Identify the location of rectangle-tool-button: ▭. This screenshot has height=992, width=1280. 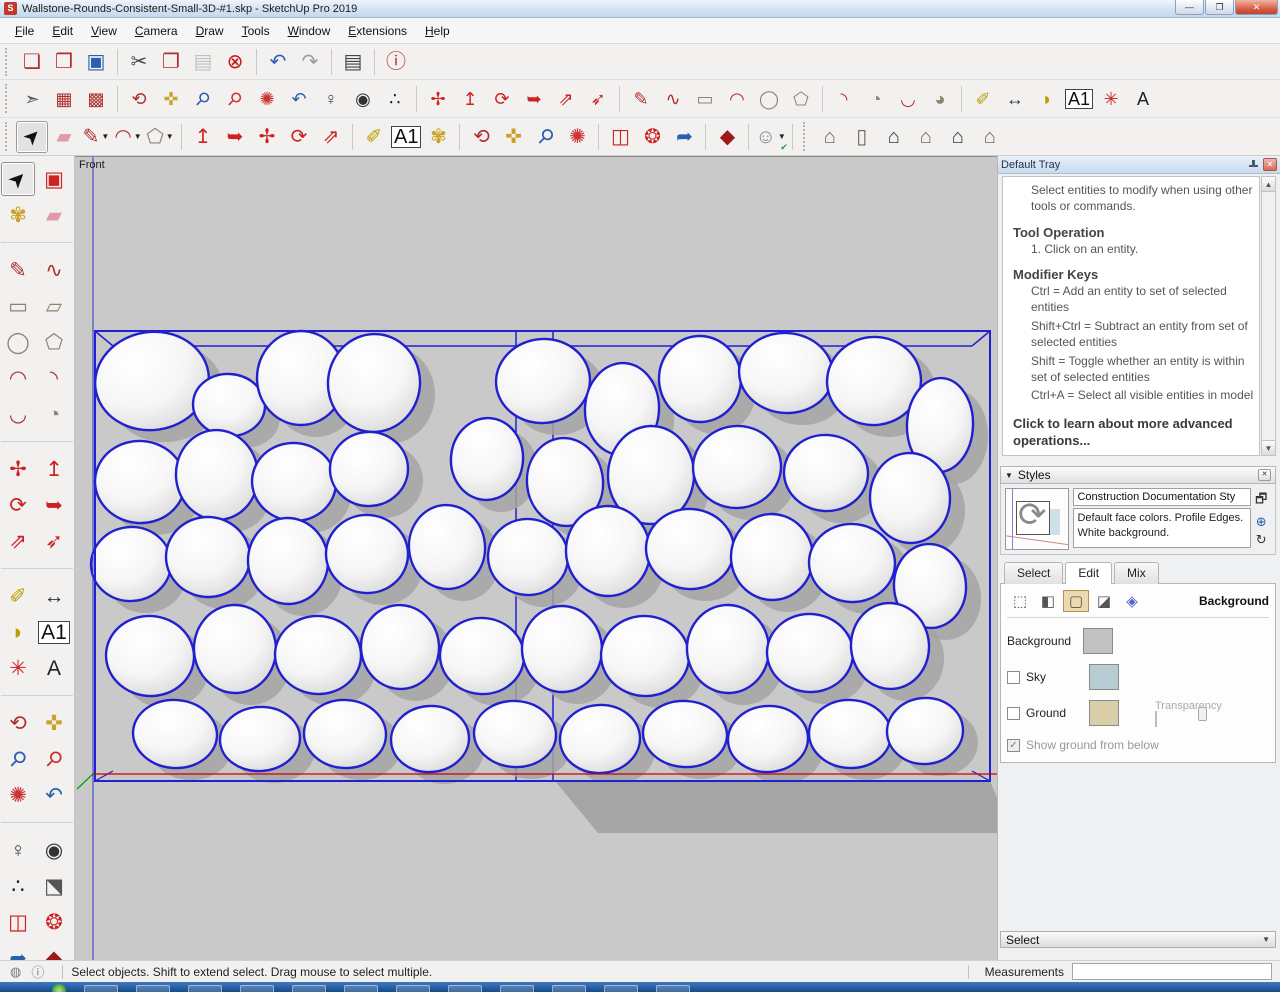
(18, 306).